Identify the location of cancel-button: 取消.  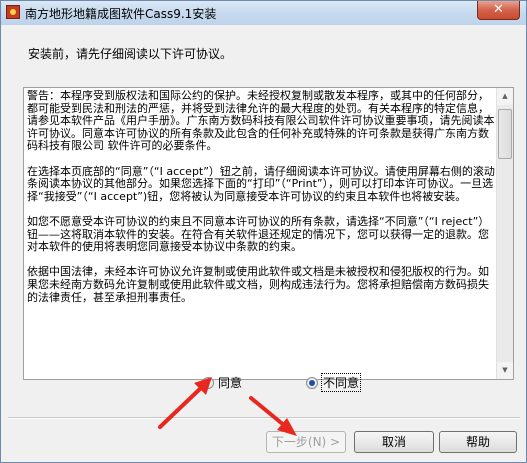
(394, 442).